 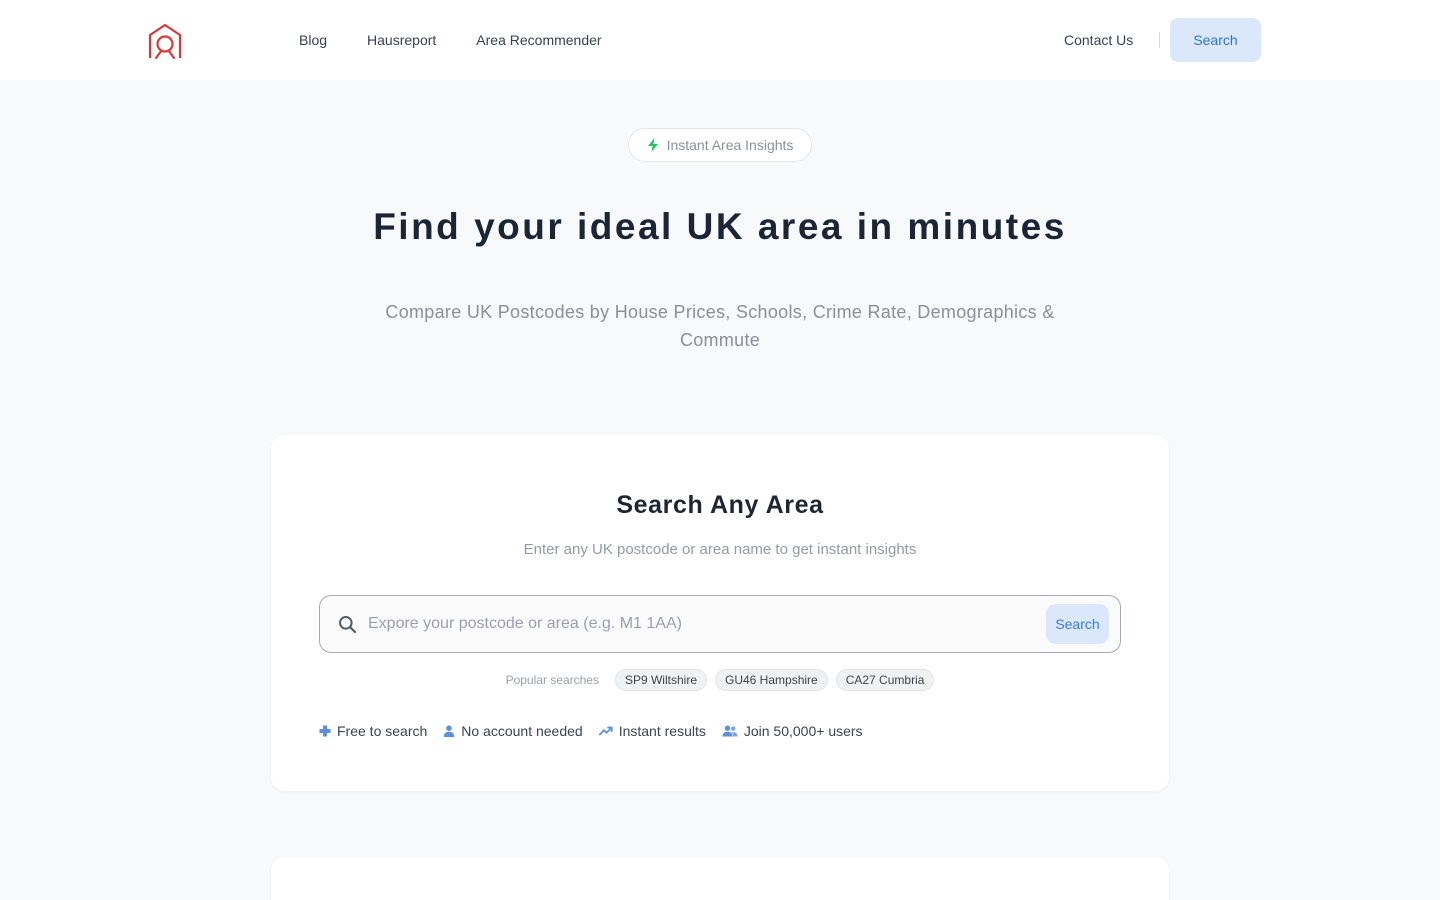 What do you see at coordinates (1098, 40) in the screenshot?
I see `contact-us-link: Contact Us` at bounding box center [1098, 40].